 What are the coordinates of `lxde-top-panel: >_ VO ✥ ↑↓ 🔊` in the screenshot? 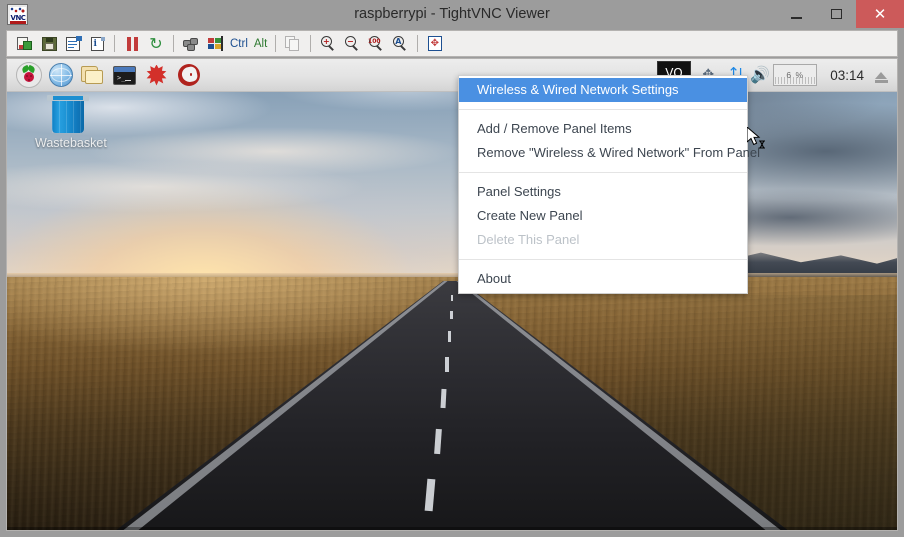 It's located at (452, 75).